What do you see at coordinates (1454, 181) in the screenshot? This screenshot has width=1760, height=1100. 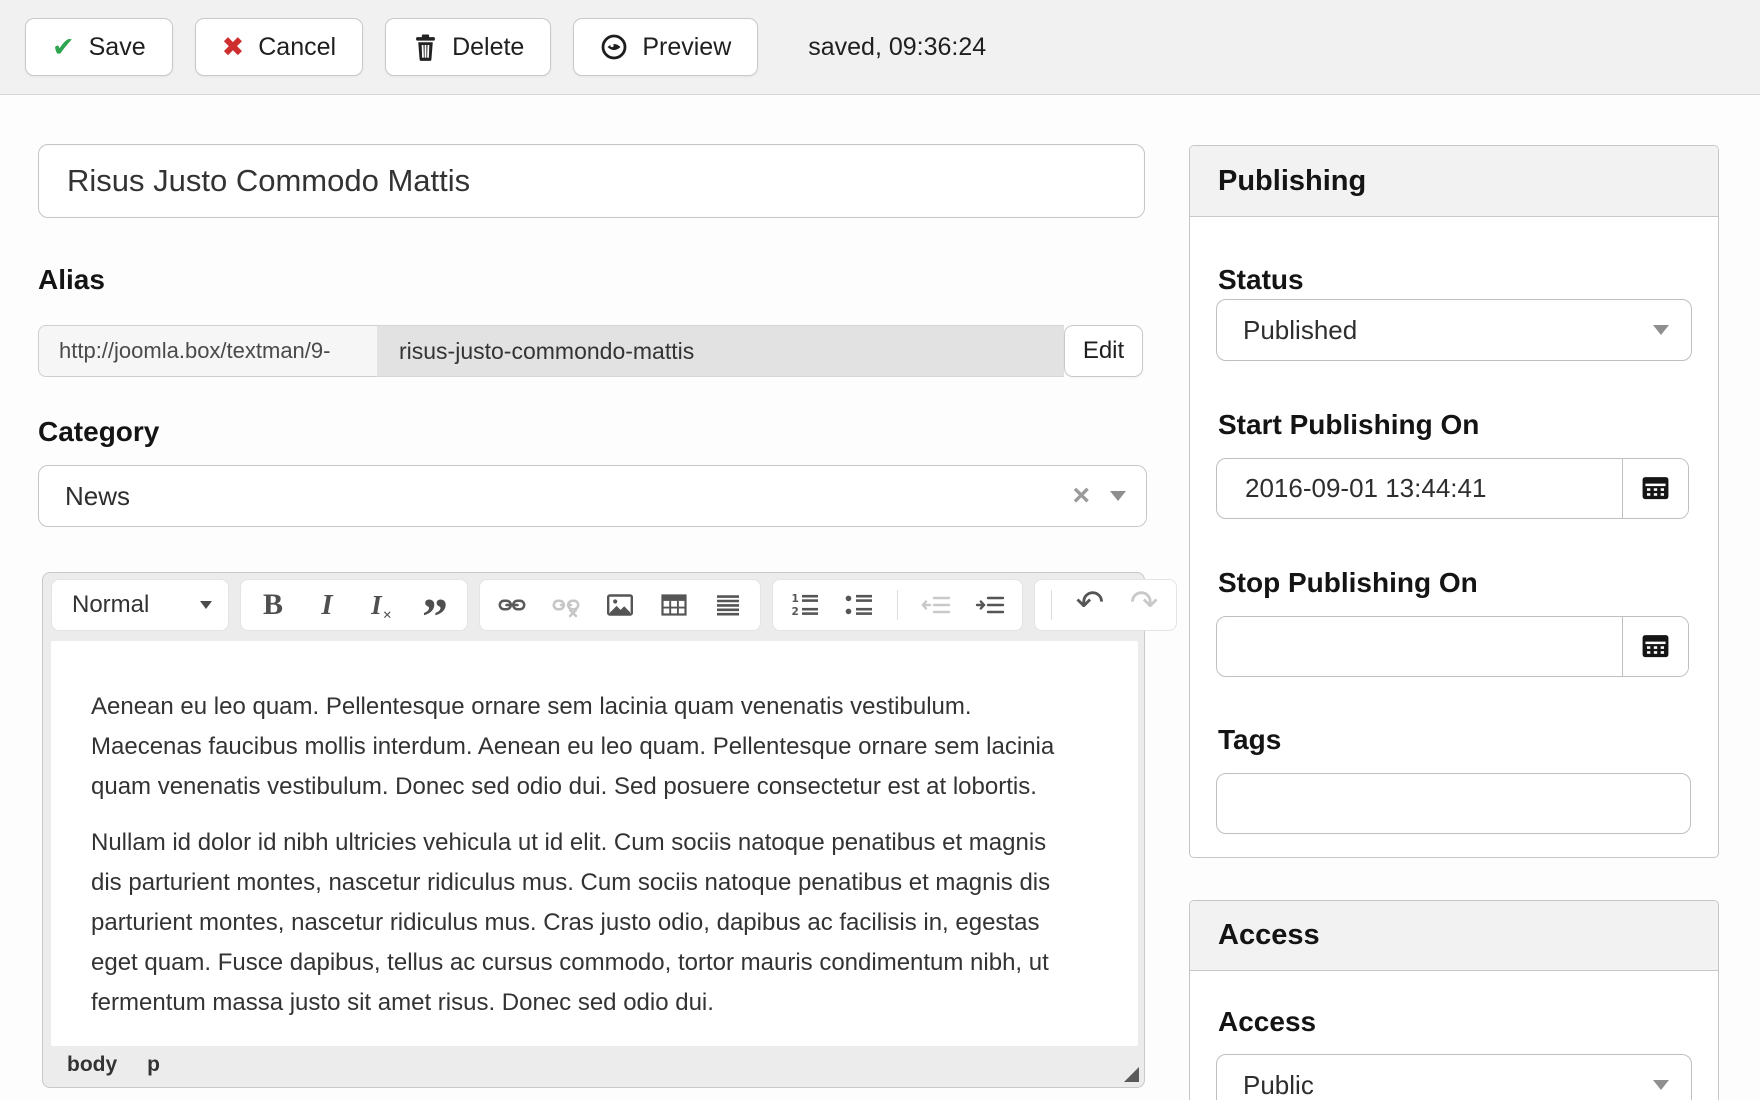 I see `publishing-panel-title: Publishing` at bounding box center [1454, 181].